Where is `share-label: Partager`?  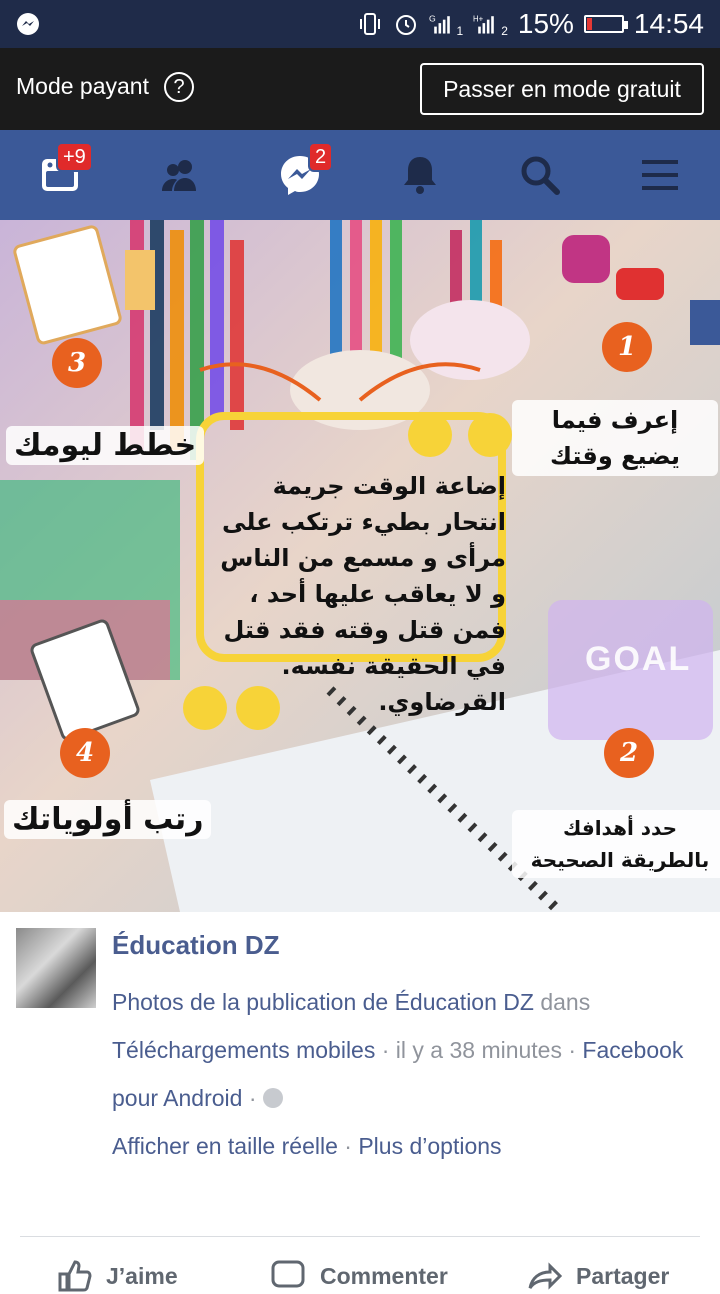 share-label: Partager is located at coordinates (623, 1275).